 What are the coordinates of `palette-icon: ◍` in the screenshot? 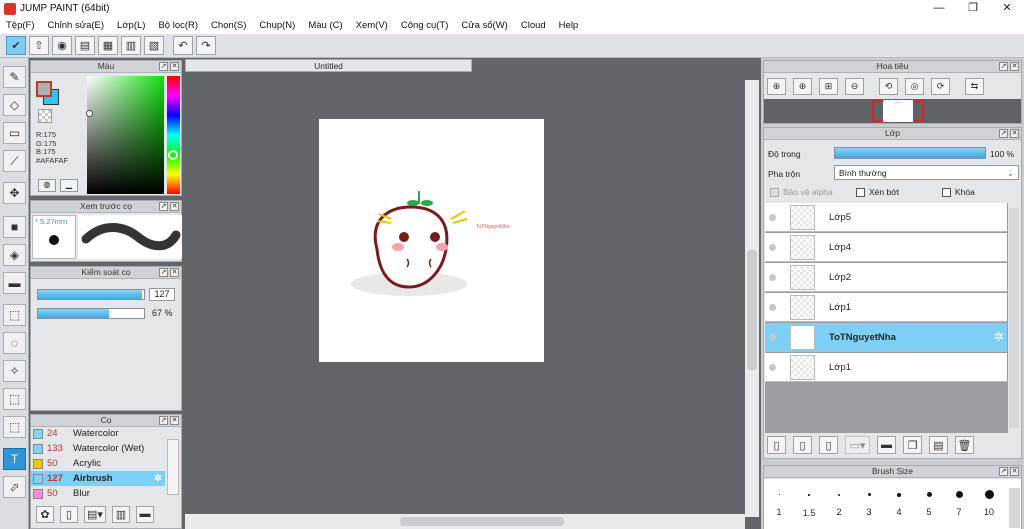 It's located at (47, 185).